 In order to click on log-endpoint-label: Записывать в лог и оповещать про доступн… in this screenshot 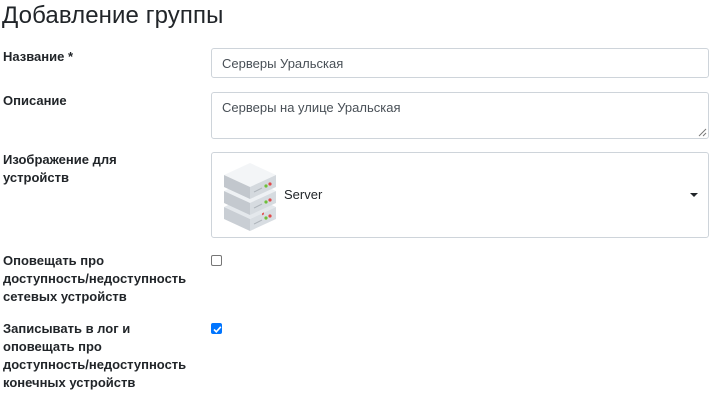, I will do `click(94, 356)`.